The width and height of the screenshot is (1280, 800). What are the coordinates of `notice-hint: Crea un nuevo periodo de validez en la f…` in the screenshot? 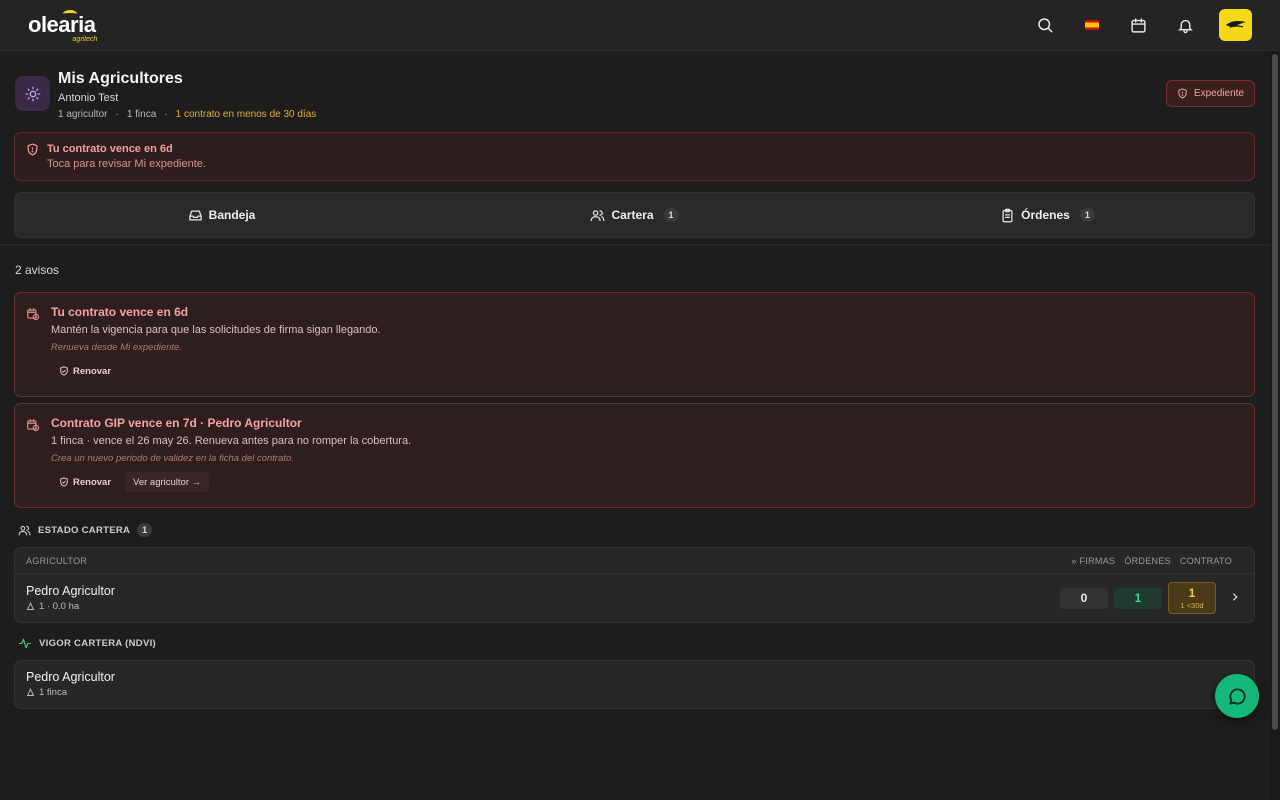 It's located at (172, 458).